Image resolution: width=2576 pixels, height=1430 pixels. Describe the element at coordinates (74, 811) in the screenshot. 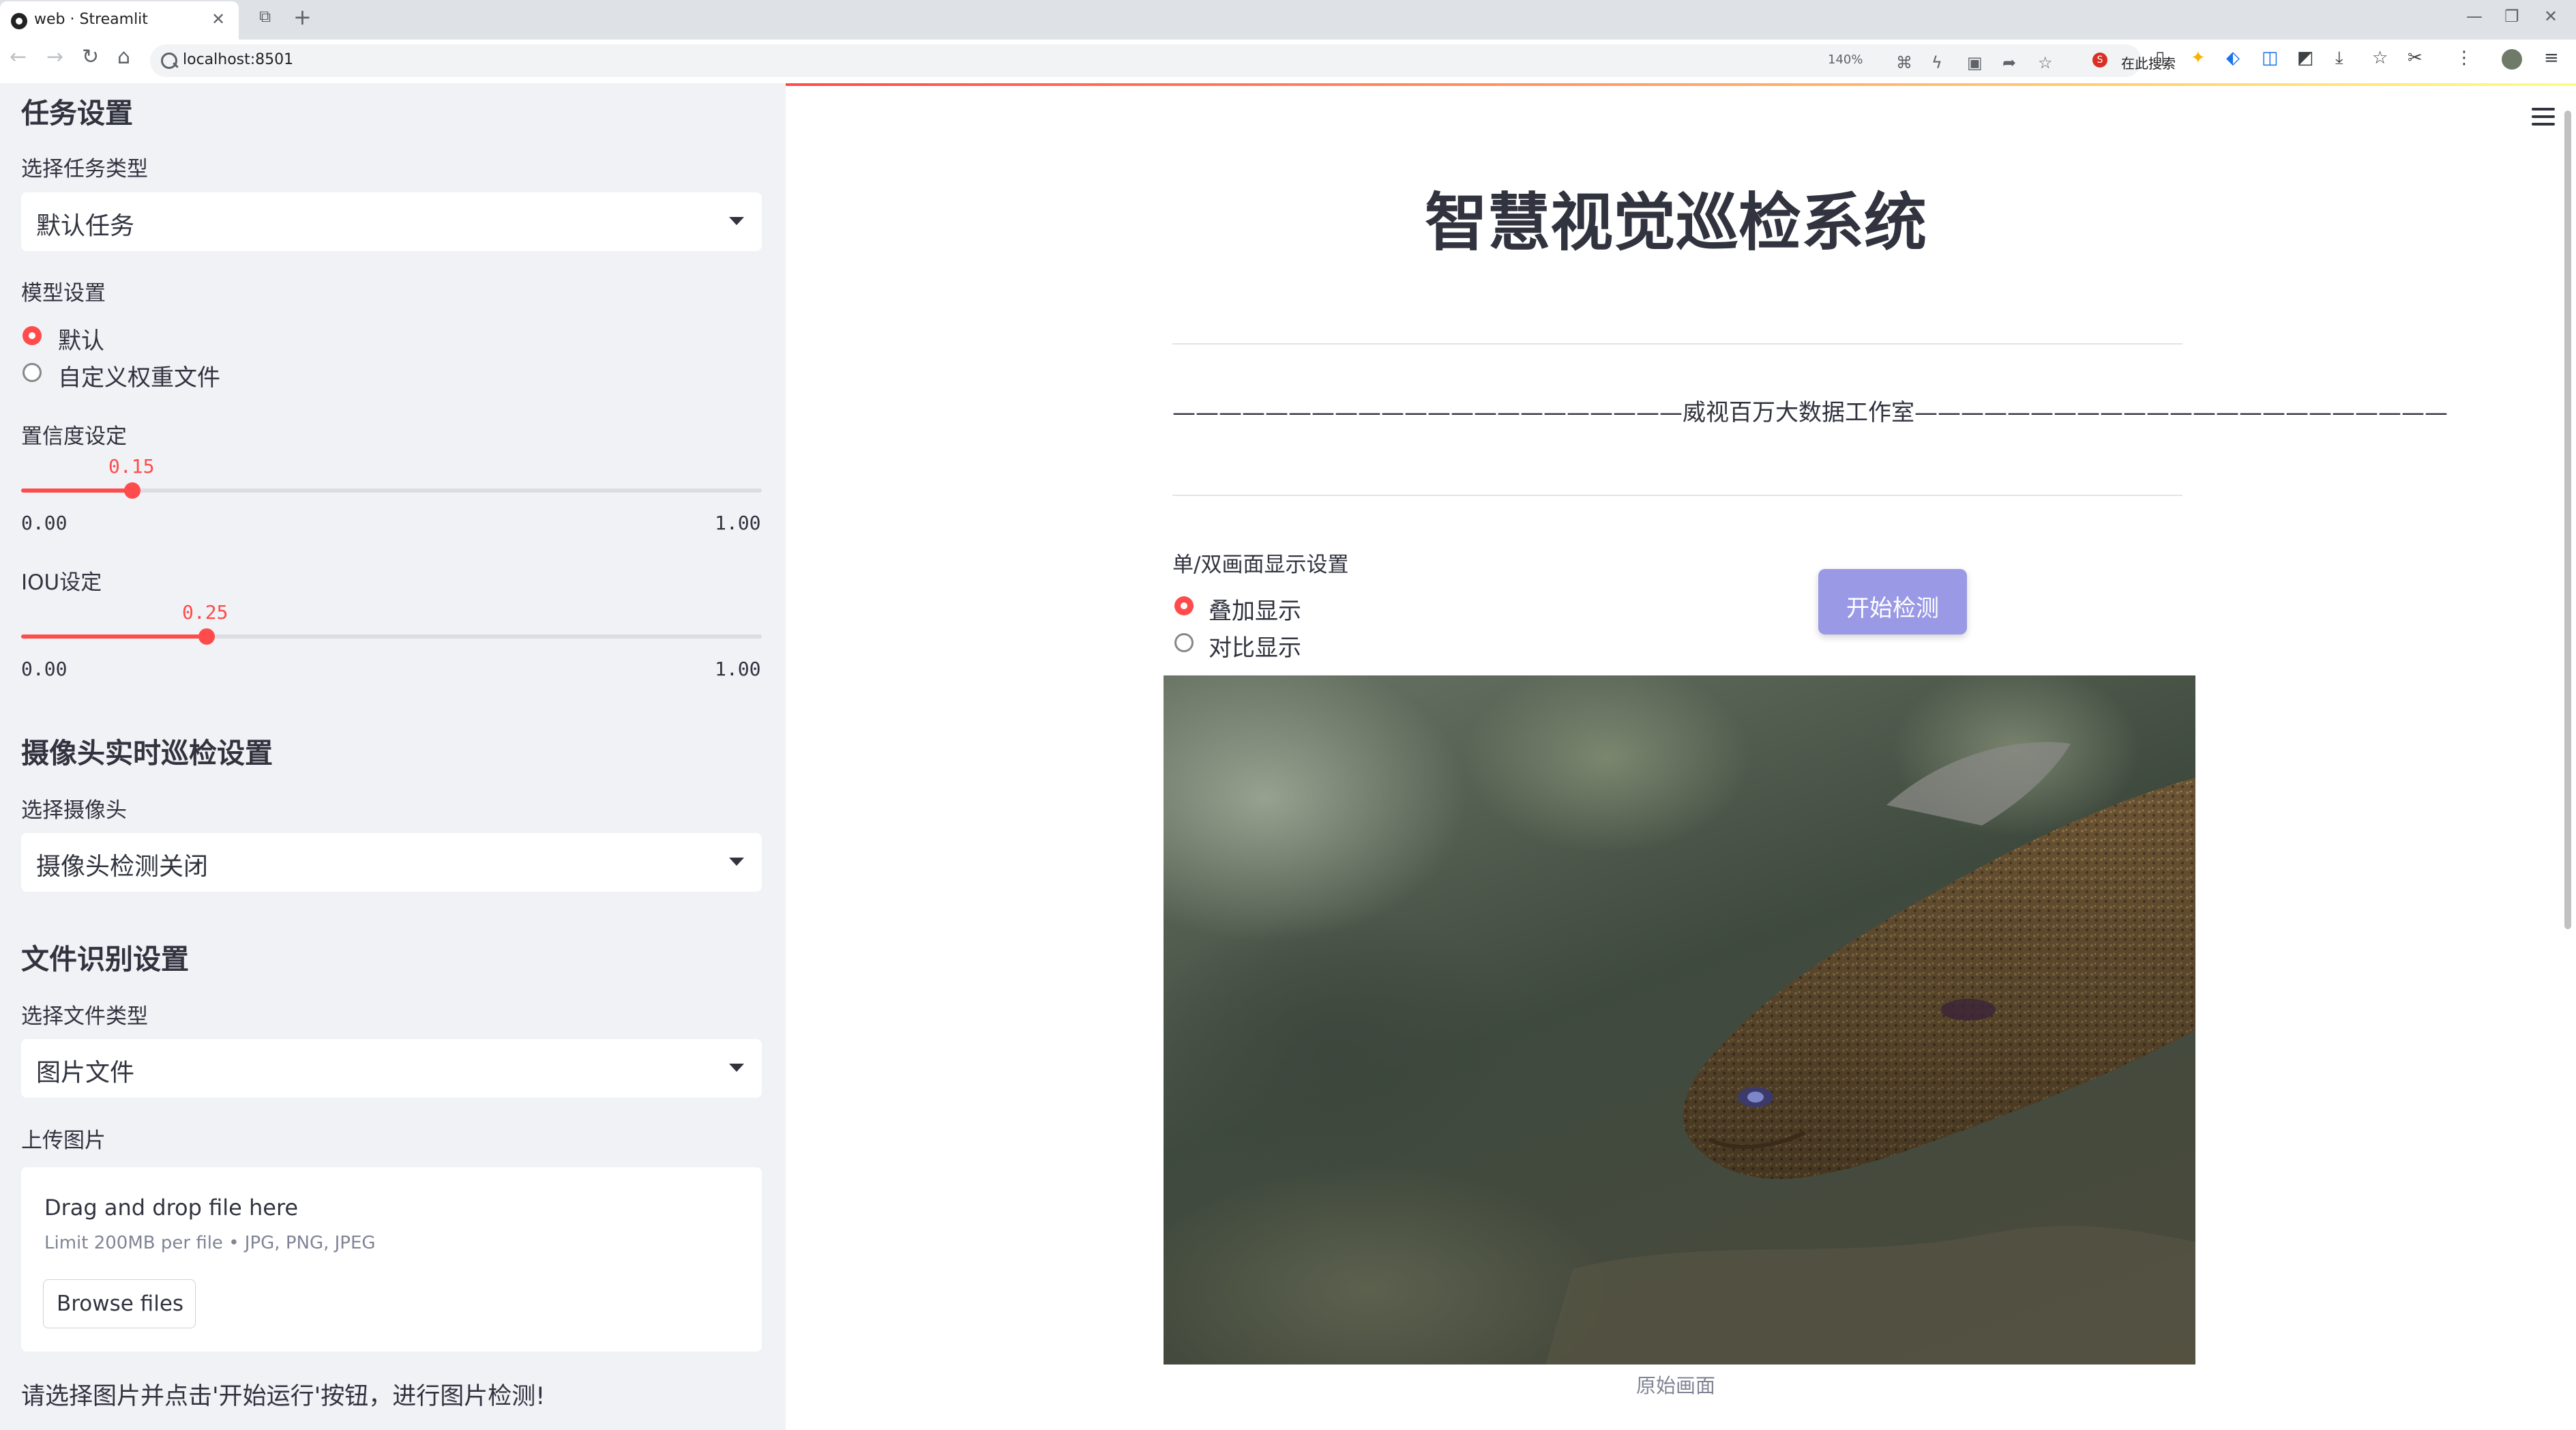

I see `camera-label: 选择摄像头` at that location.